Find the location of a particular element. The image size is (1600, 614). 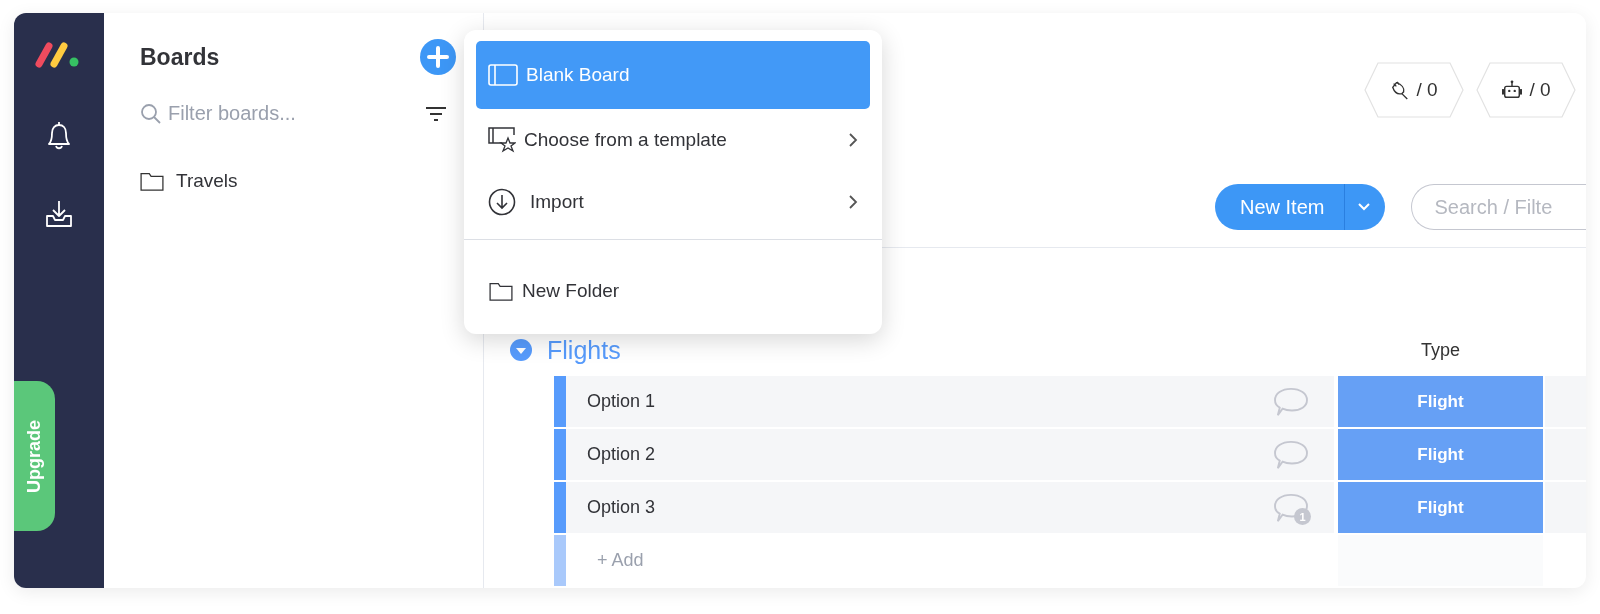

column-header: Type is located at coordinates (1440, 350).